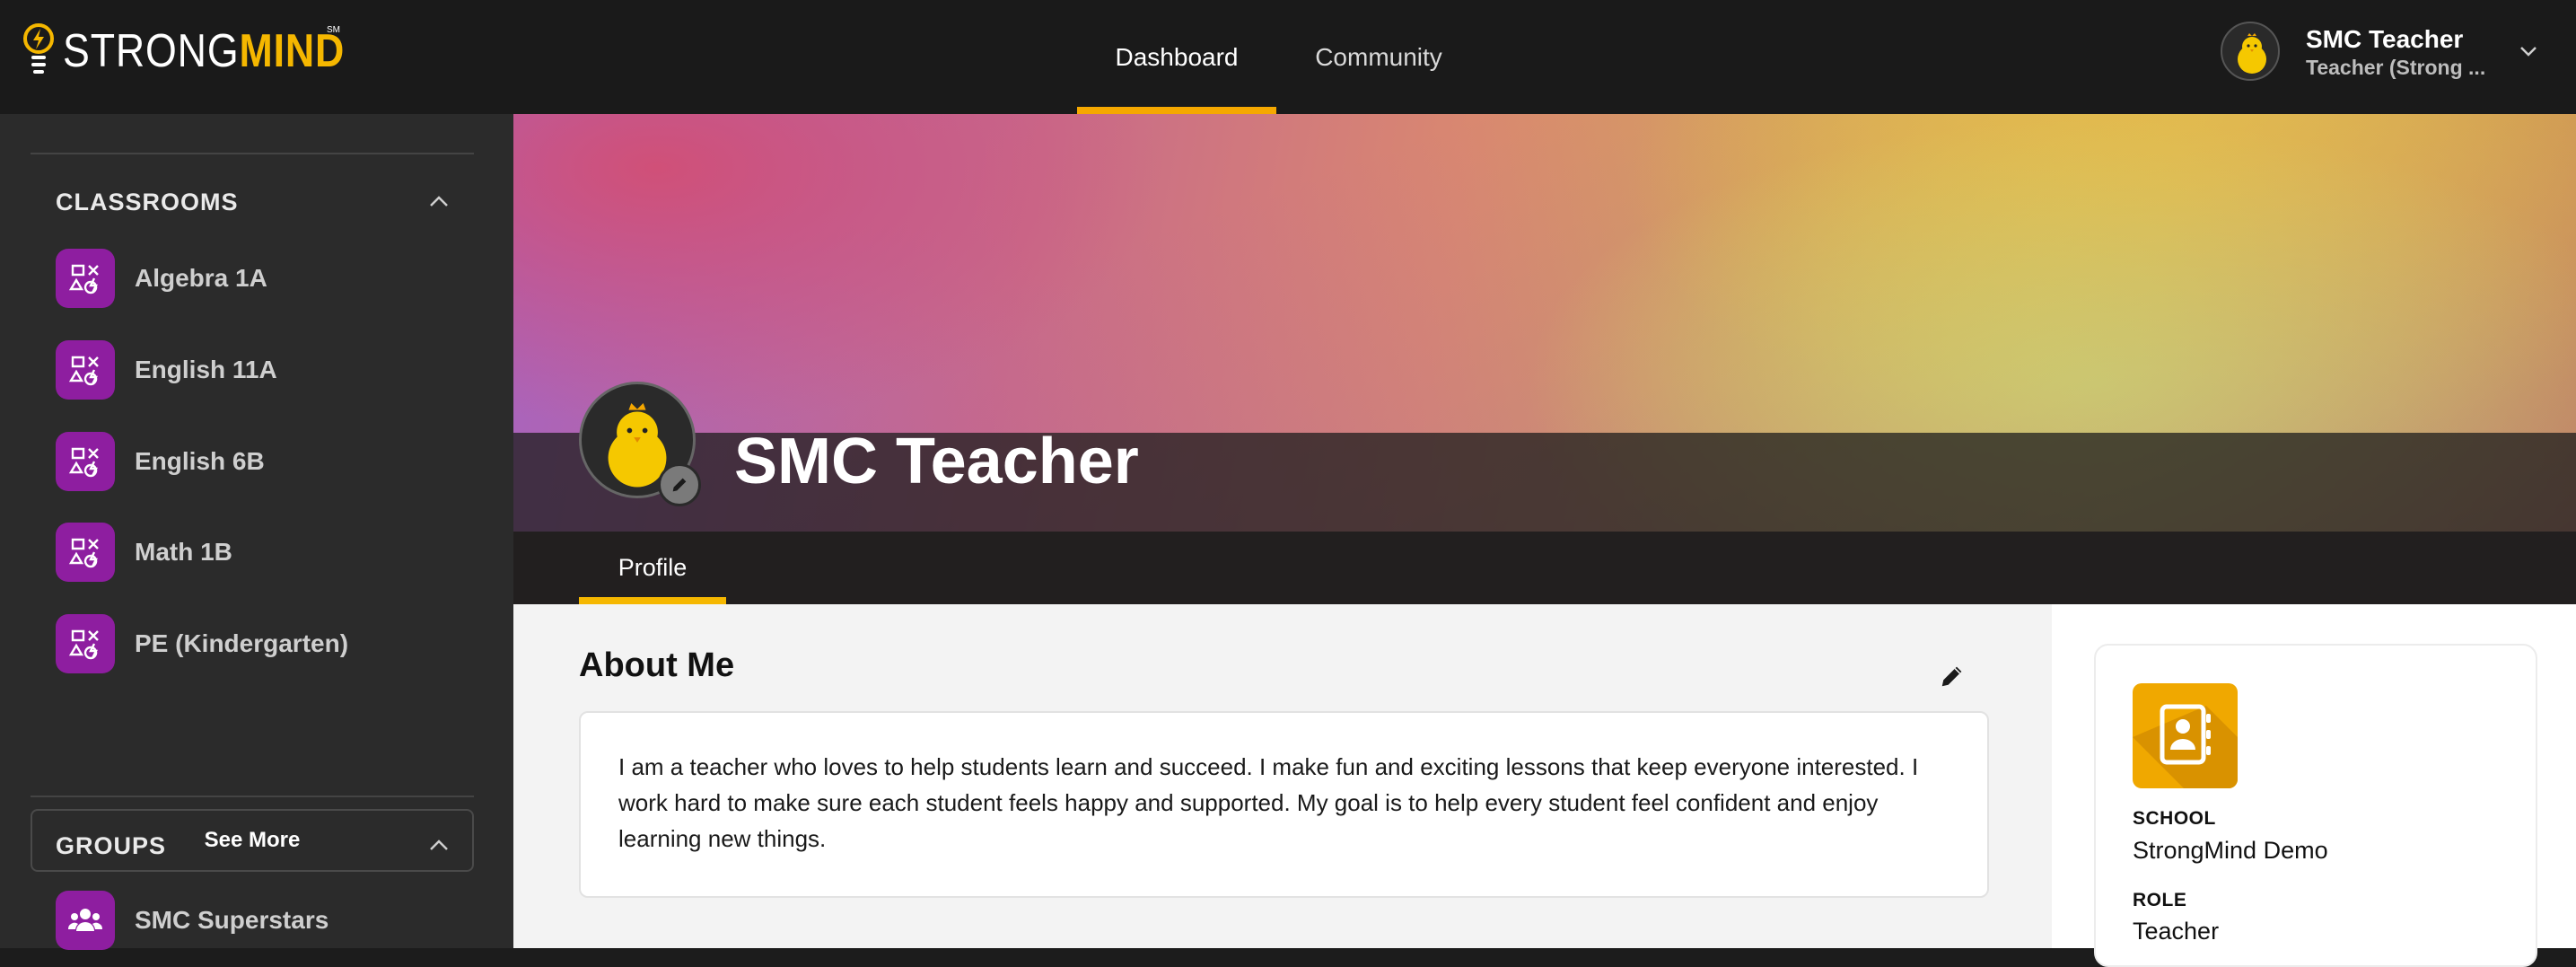  What do you see at coordinates (2230, 850) in the screenshot?
I see `school-value: StrongMind Demo` at bounding box center [2230, 850].